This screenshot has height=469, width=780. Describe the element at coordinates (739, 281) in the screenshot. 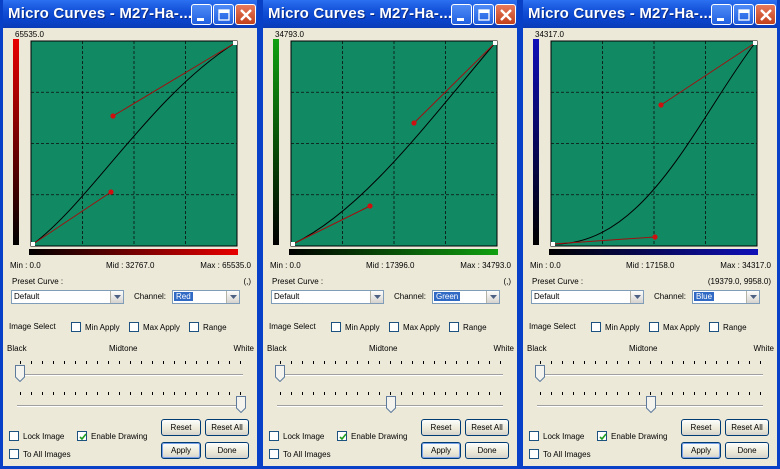

I see `cursor-coordinates: (19379.0, 9958.0)` at that location.